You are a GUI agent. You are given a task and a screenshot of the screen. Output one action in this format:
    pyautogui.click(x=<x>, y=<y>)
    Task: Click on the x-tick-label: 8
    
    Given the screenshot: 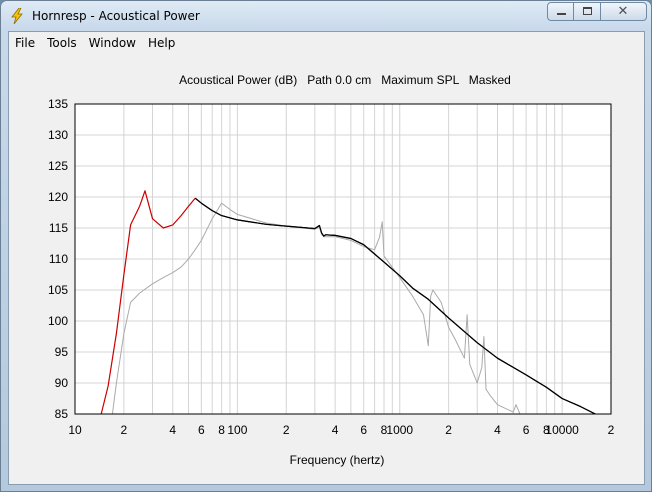 What is the action you would take?
    pyautogui.click(x=221, y=430)
    